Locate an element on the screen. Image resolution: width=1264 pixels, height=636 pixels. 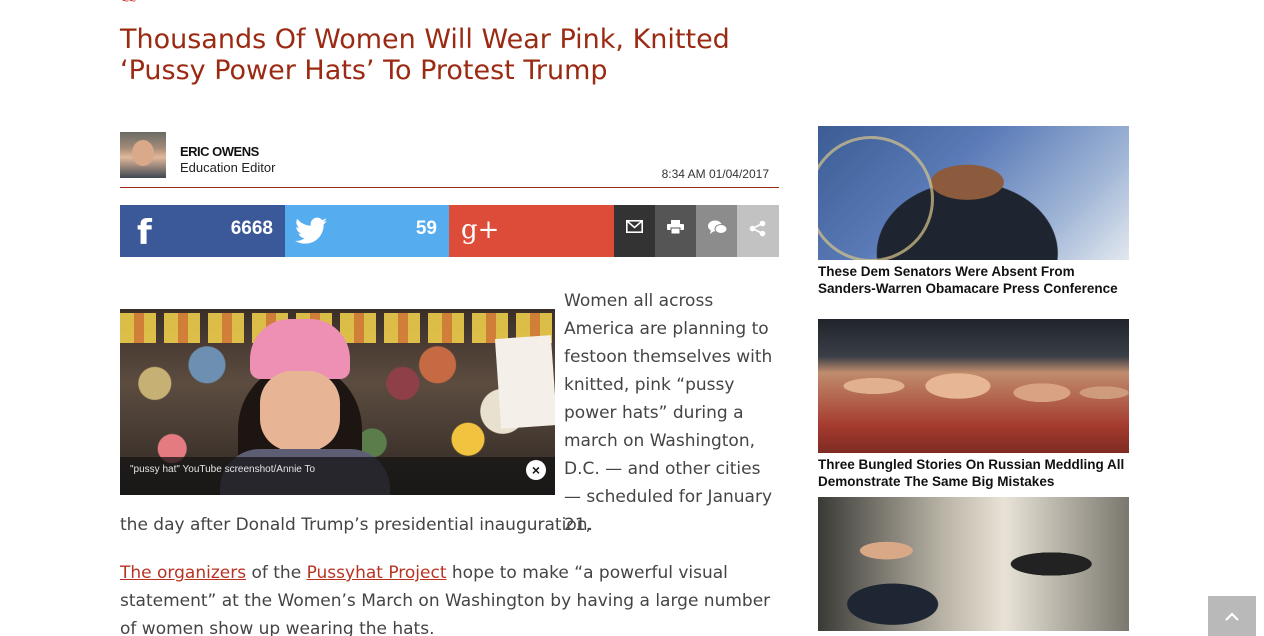
email-icon is located at coordinates (634, 226).